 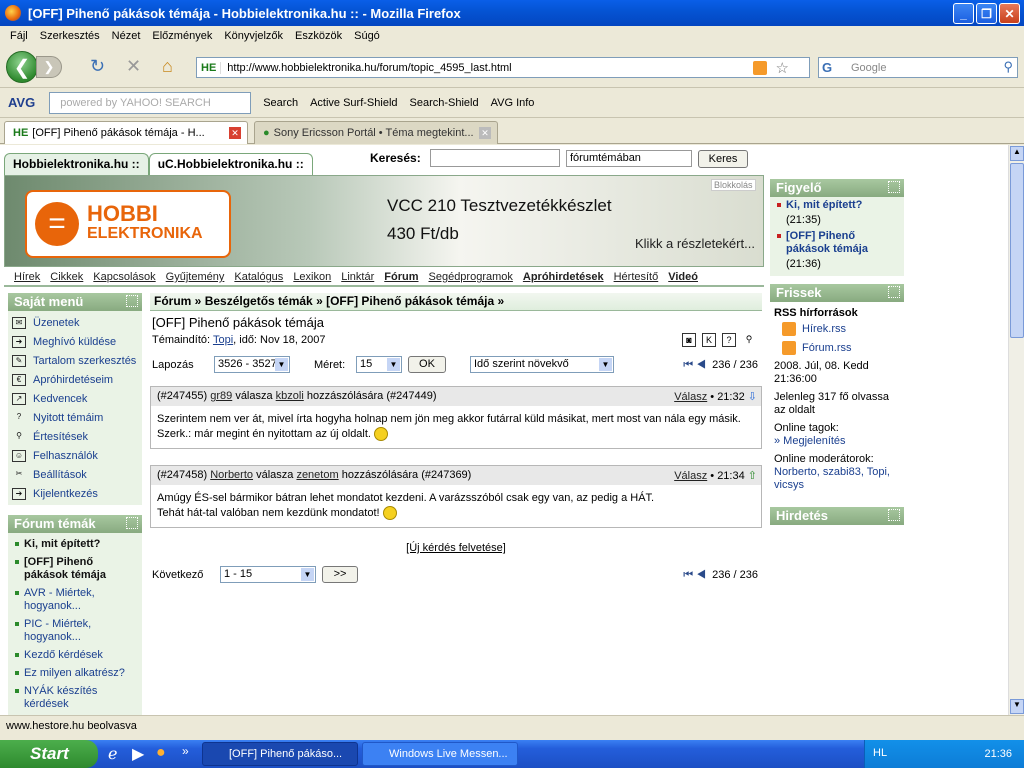 I want to click on menu-edit: Szerkesztés, so click(x=70, y=36).